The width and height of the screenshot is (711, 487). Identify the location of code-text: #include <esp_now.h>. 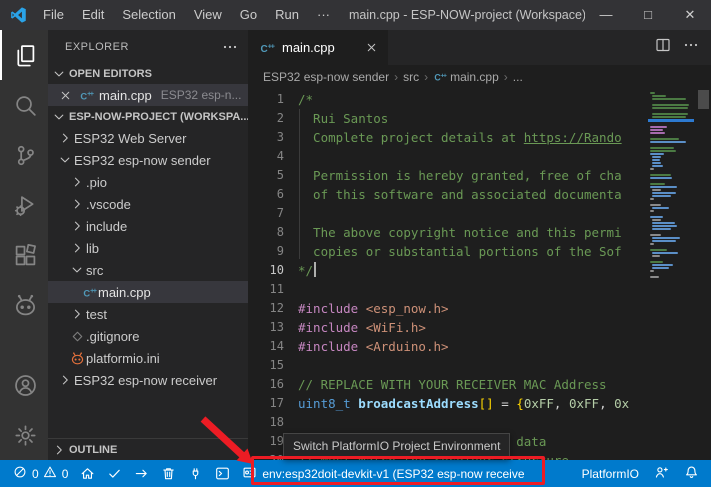
(373, 308).